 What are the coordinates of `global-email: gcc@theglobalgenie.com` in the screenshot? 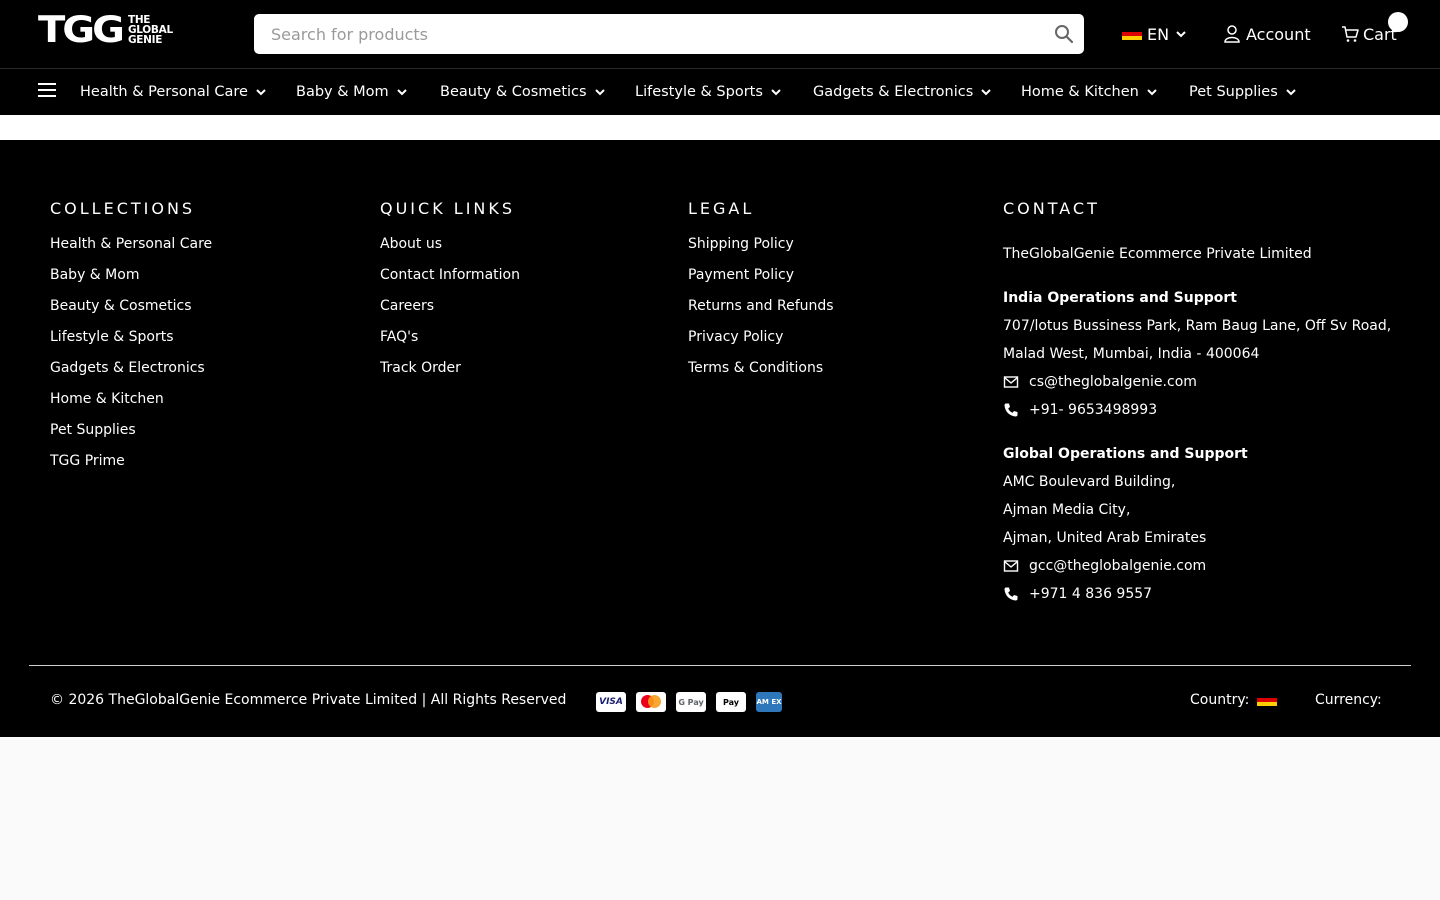 It's located at (1208, 566).